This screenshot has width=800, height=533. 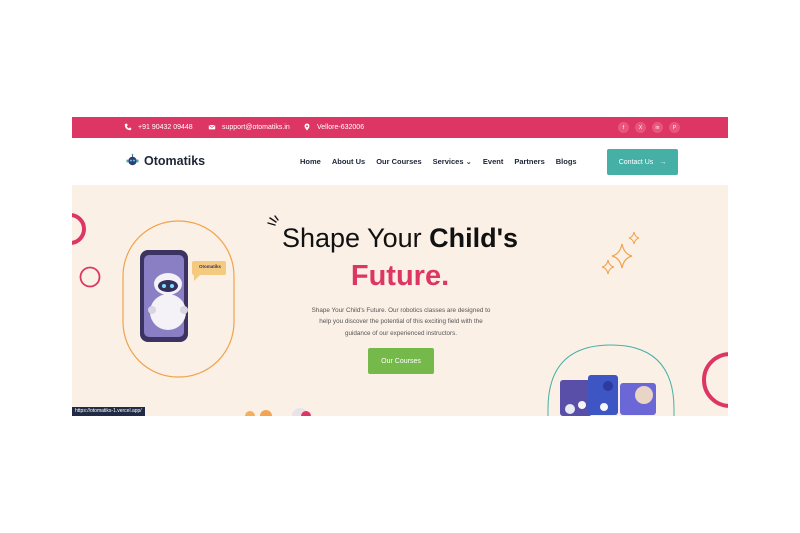 I want to click on bottom-decorations, so click(x=278, y=412).